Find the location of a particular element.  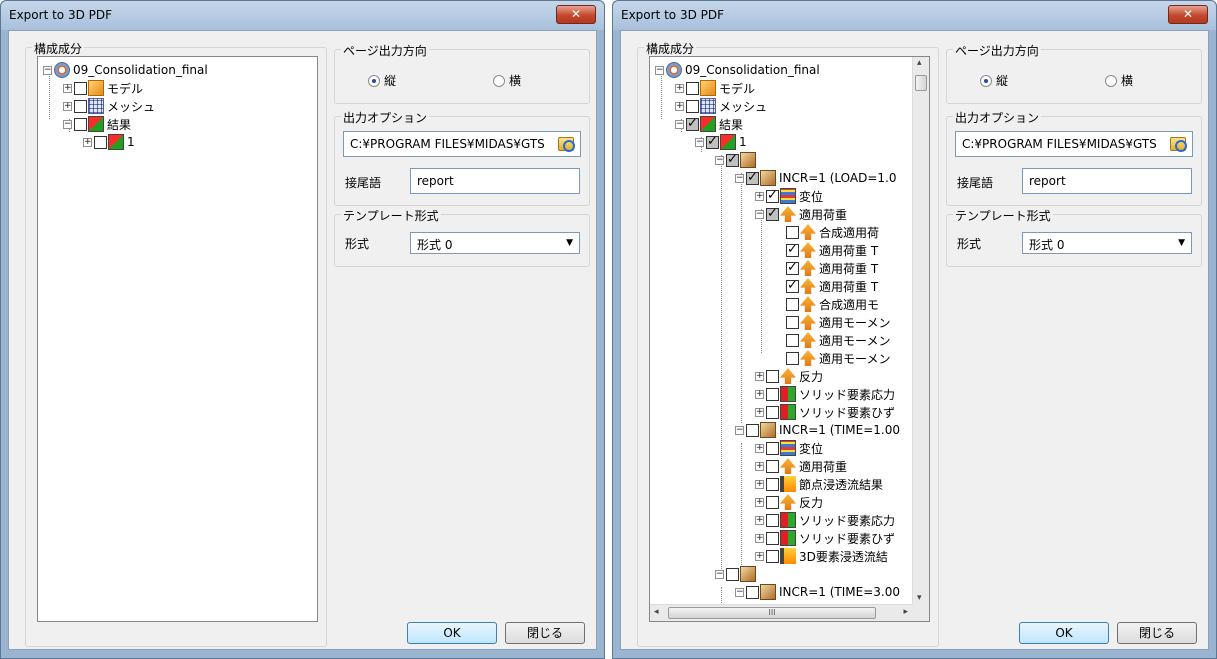

tree-row: + 1 is located at coordinates (109, 142).